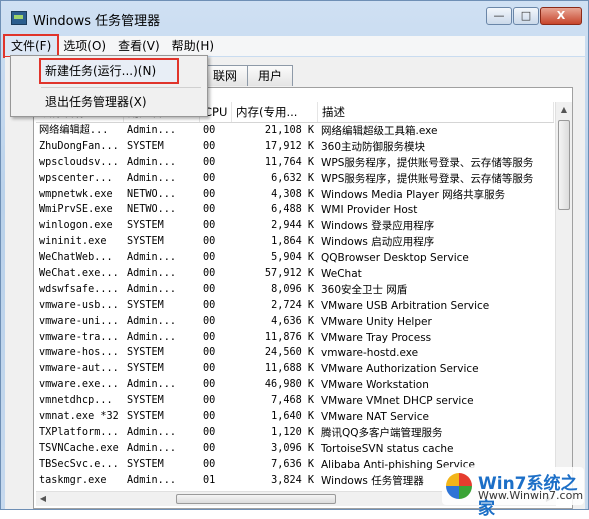  Describe the element at coordinates (378, 226) in the screenshot. I see `cell-description: Windows 登录应用程序` at that location.